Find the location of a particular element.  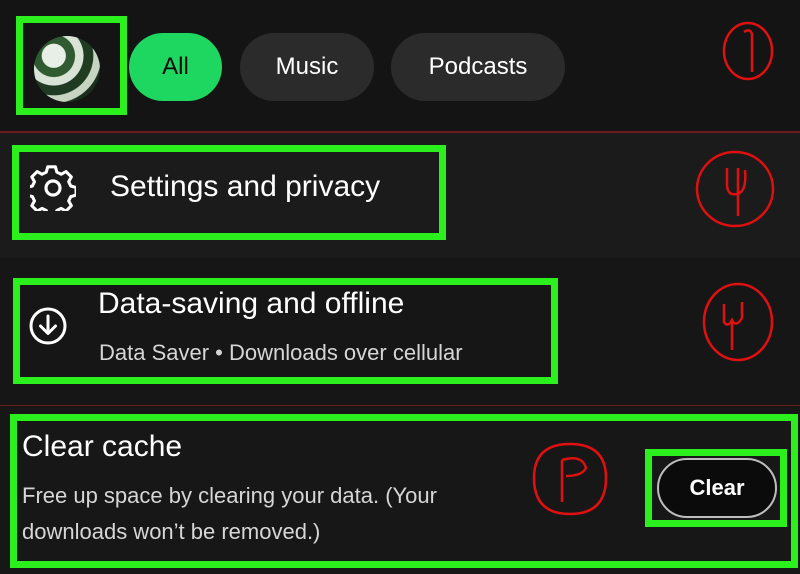

chip-podcasts: Podcasts is located at coordinates (478, 67).